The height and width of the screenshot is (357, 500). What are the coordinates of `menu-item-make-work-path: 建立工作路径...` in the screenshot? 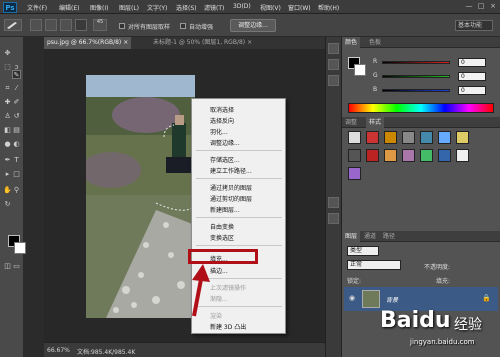 It's located at (231, 170).